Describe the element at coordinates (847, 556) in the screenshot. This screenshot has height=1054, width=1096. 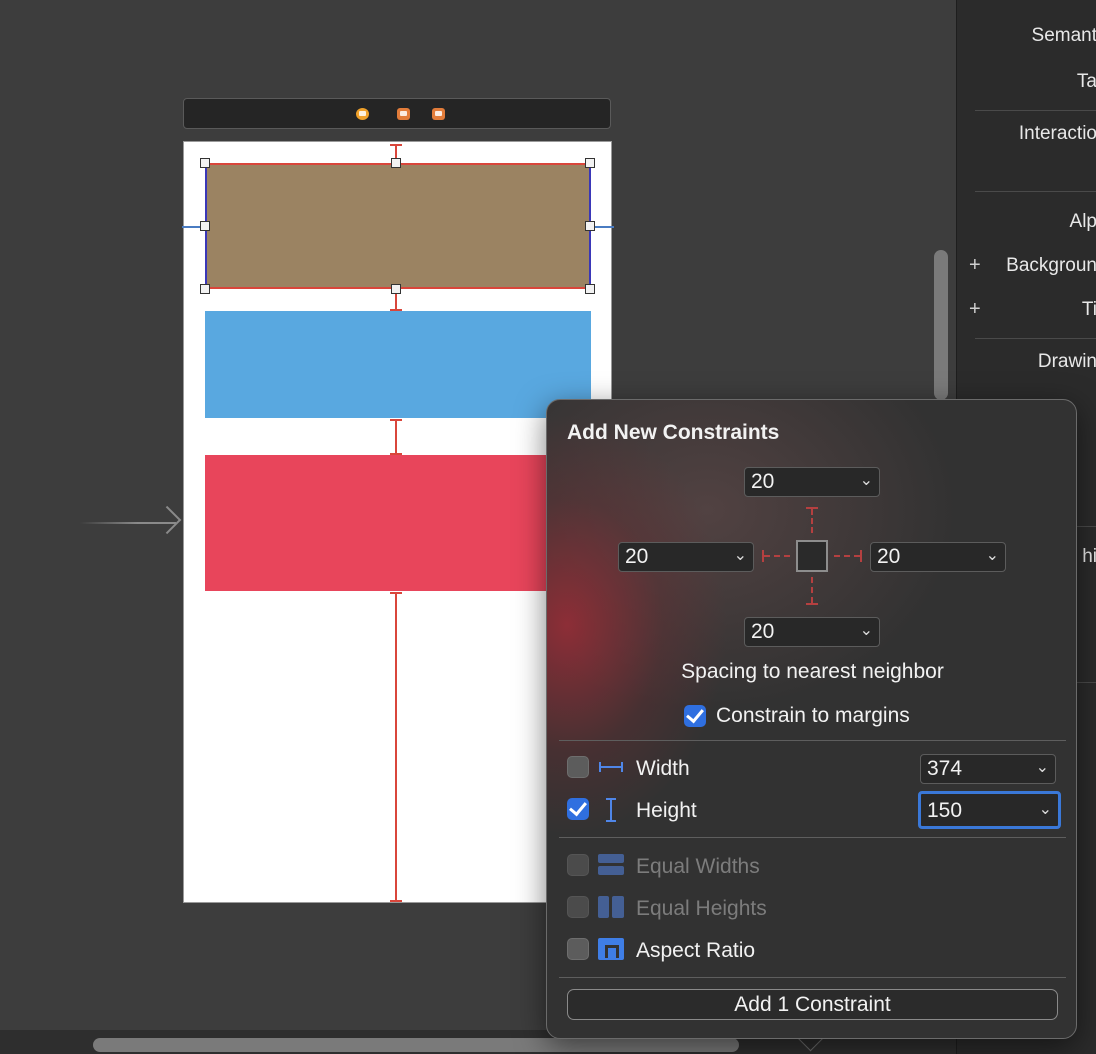
I see `trailing-constraint-toggle` at that location.